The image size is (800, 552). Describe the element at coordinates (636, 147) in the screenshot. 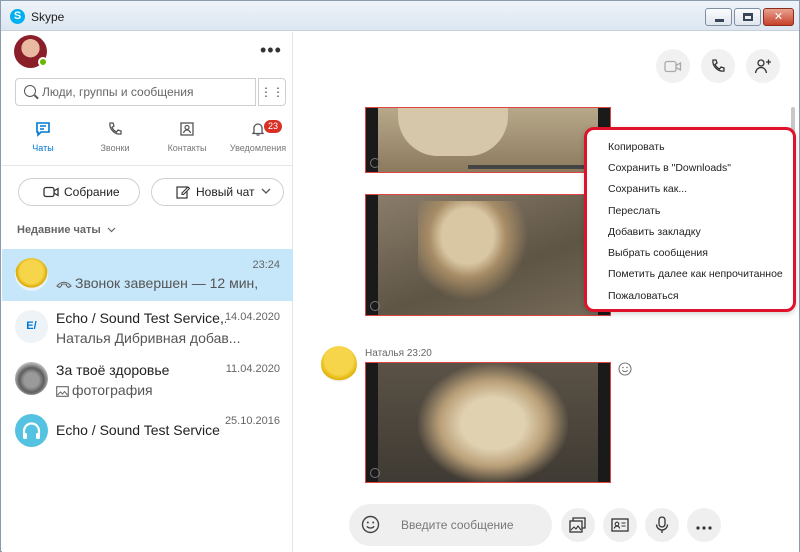

I see `menu-item-copy: Копировать` at that location.